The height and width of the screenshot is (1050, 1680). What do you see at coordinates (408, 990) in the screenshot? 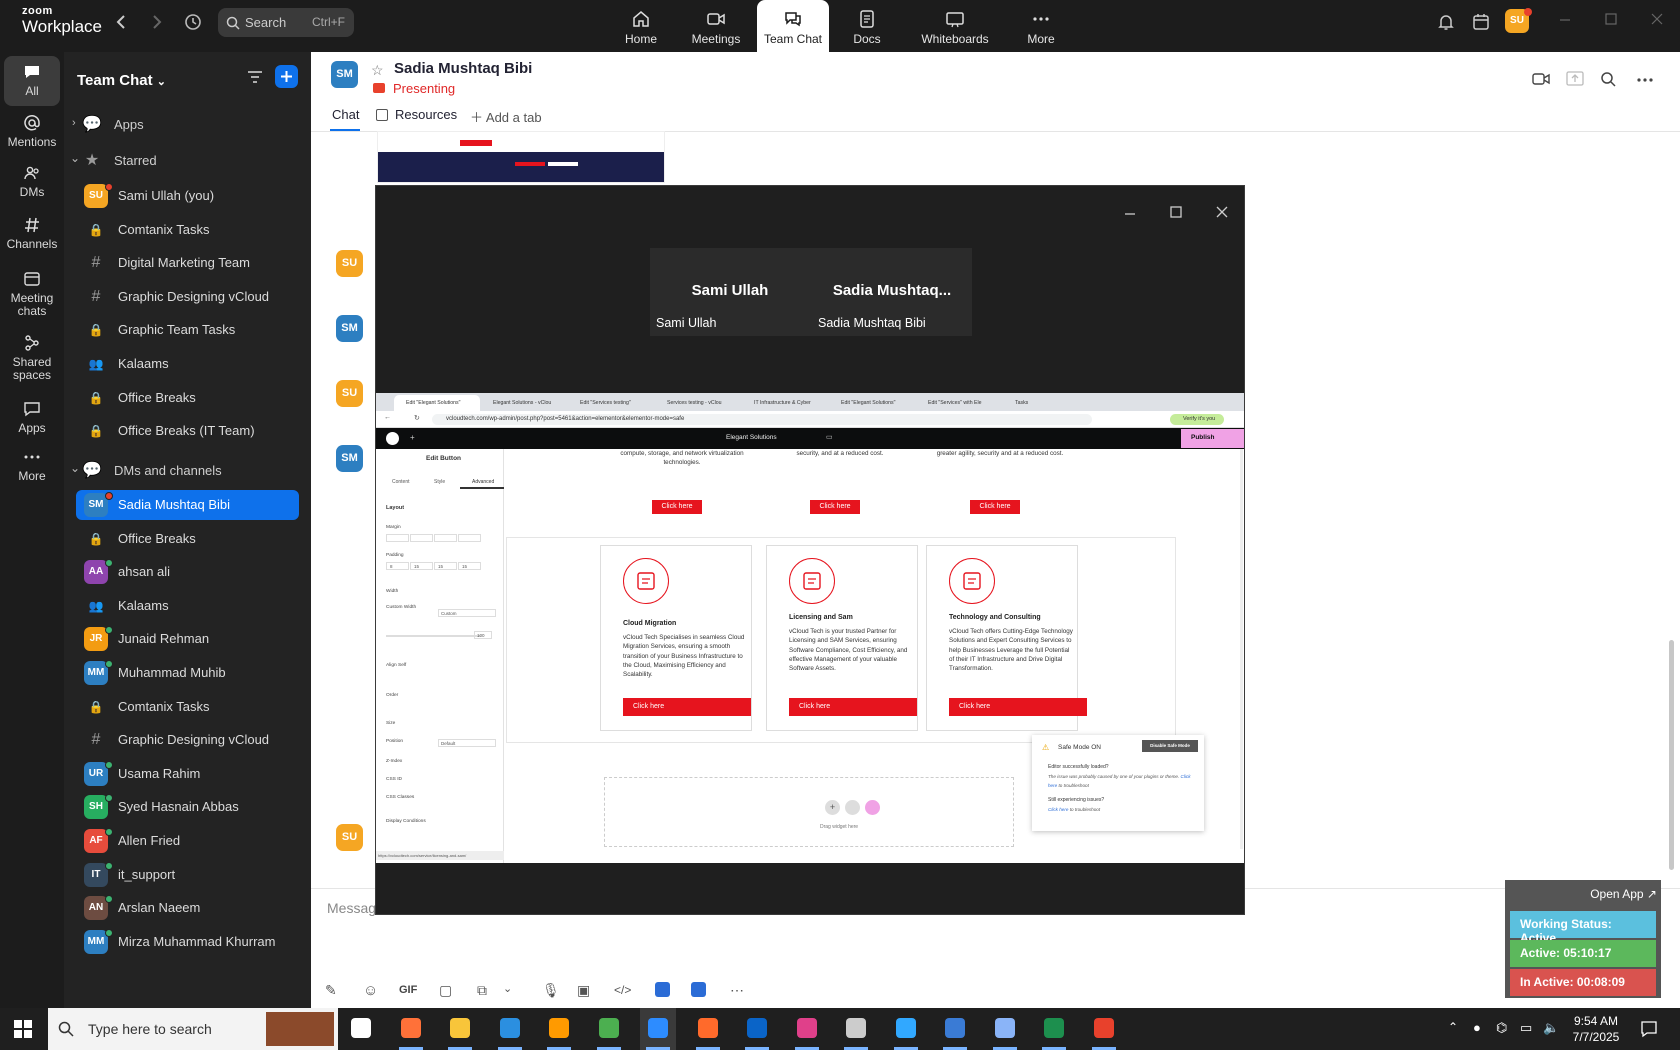
I see `gif-button: GIF` at bounding box center [408, 990].